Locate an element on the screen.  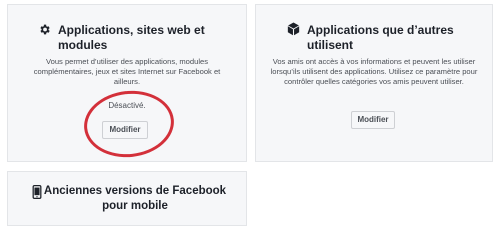
gear-icon is located at coordinates (45, 29).